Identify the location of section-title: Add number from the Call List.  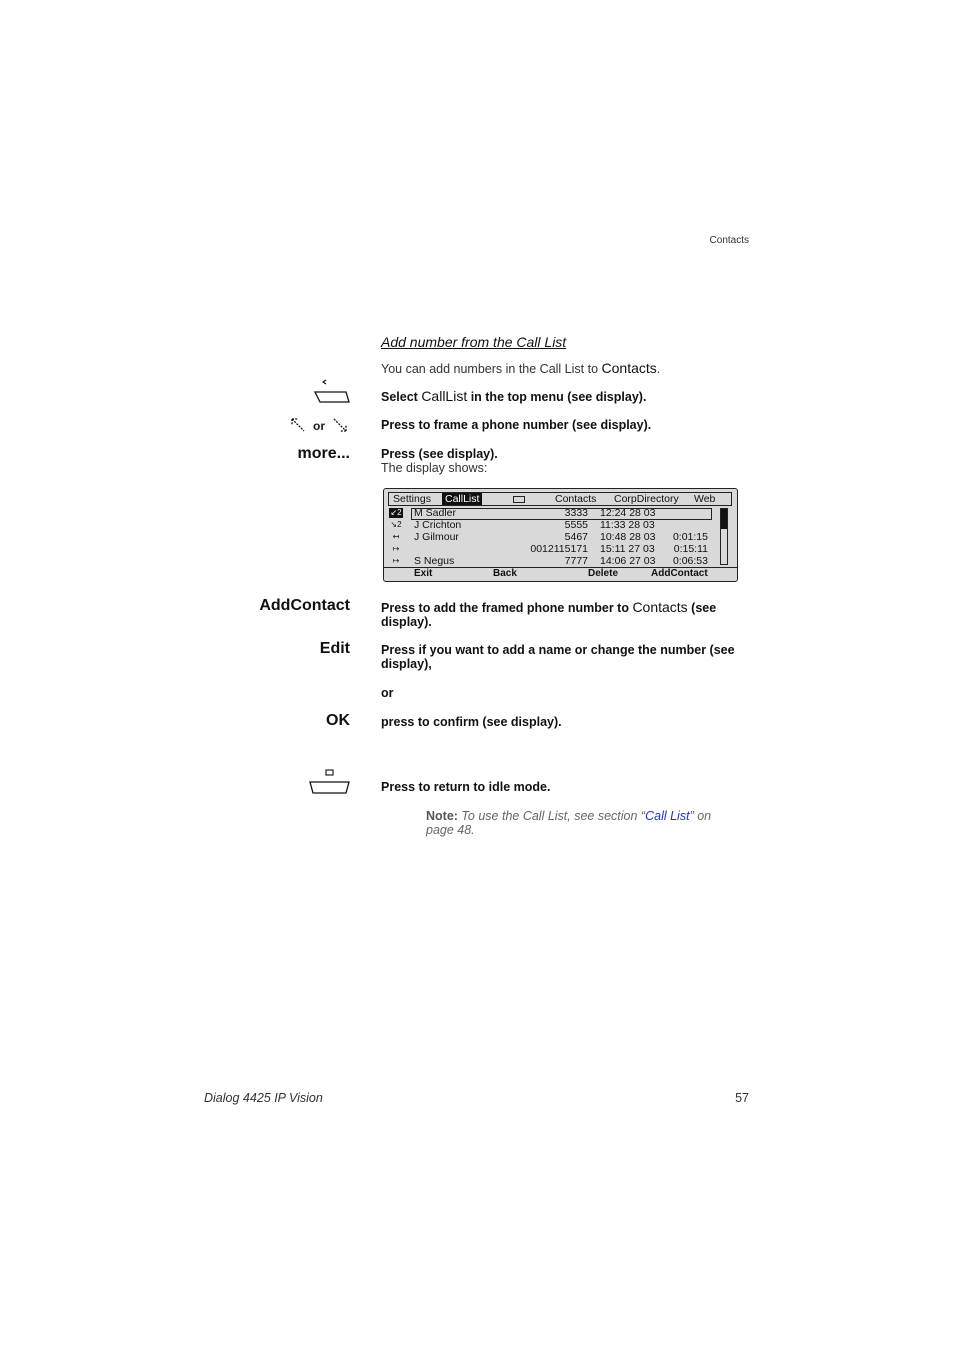
(474, 342).